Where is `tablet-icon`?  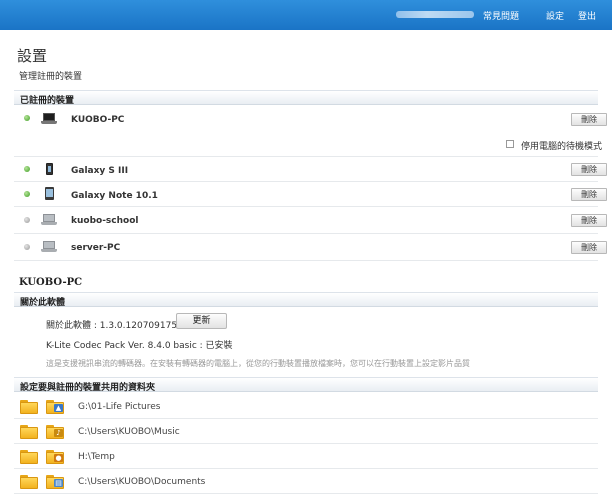 tablet-icon is located at coordinates (49, 193).